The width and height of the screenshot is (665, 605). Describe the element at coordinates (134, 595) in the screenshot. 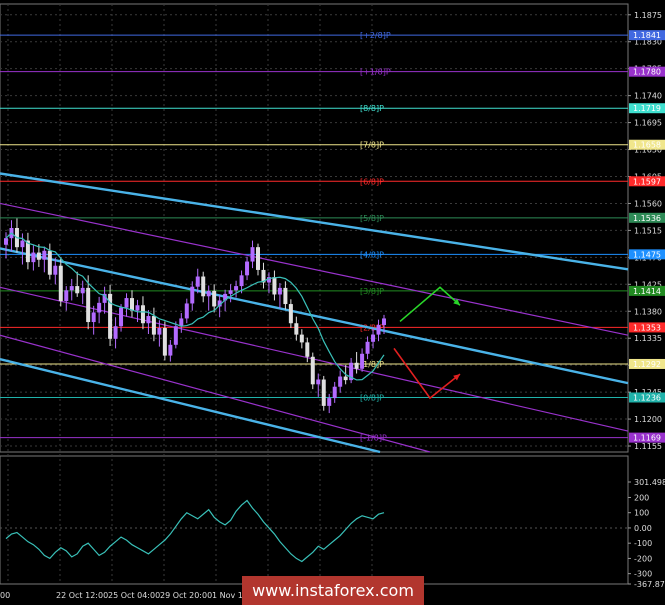

I see `time-tick-label: 25 Oct 04:00` at that location.